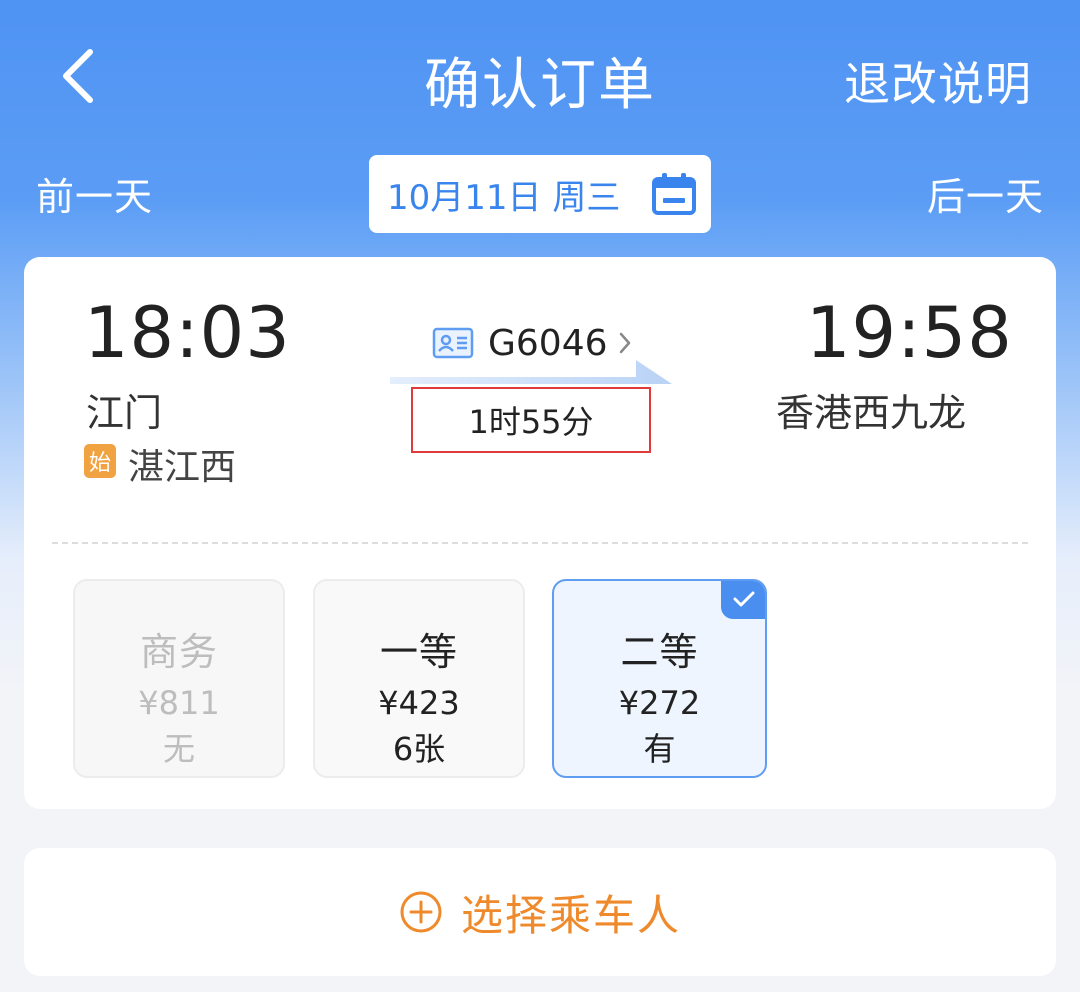 The image size is (1080, 992). What do you see at coordinates (178, 749) in the screenshot?
I see `seat-availability: 无` at bounding box center [178, 749].